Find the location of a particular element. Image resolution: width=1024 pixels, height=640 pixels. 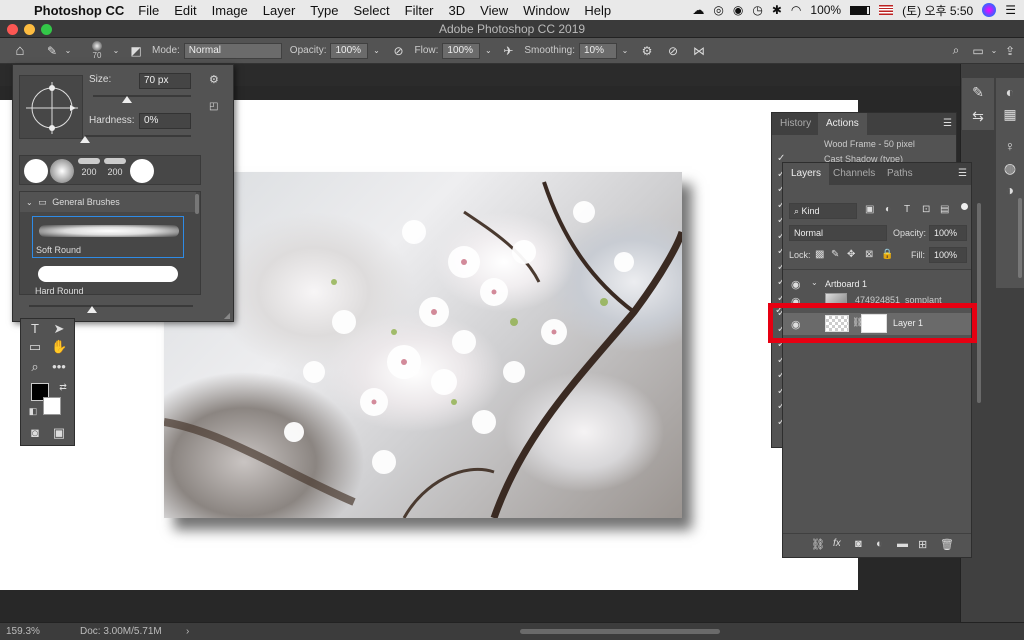

more-tools-icon: ••• is located at coordinates (59, 367).